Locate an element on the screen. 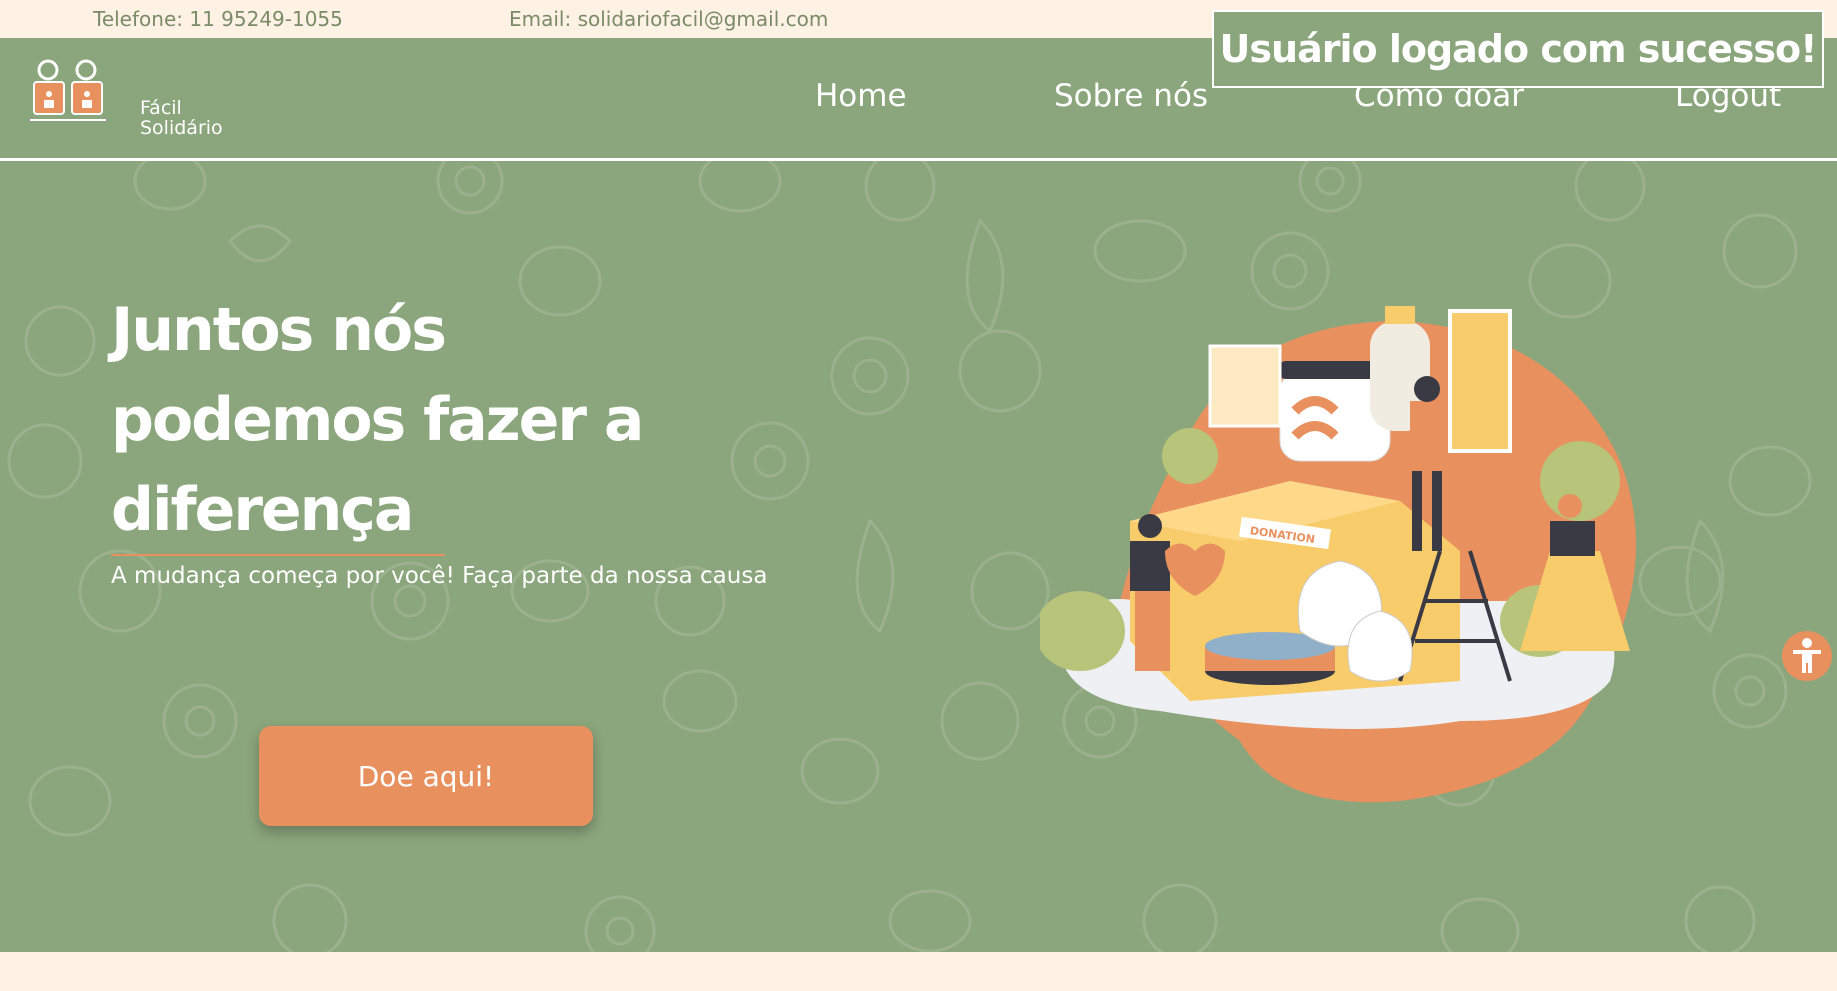 The width and height of the screenshot is (1837, 991). headline-line-1: Juntos nós is located at coordinates (279, 330).